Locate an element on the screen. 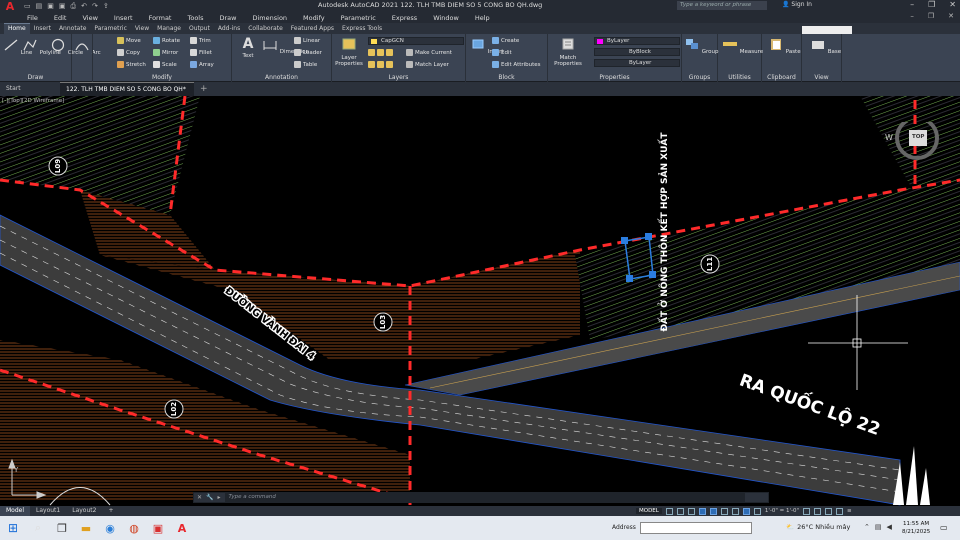  undo-icon: ↶ is located at coordinates (84, 6).